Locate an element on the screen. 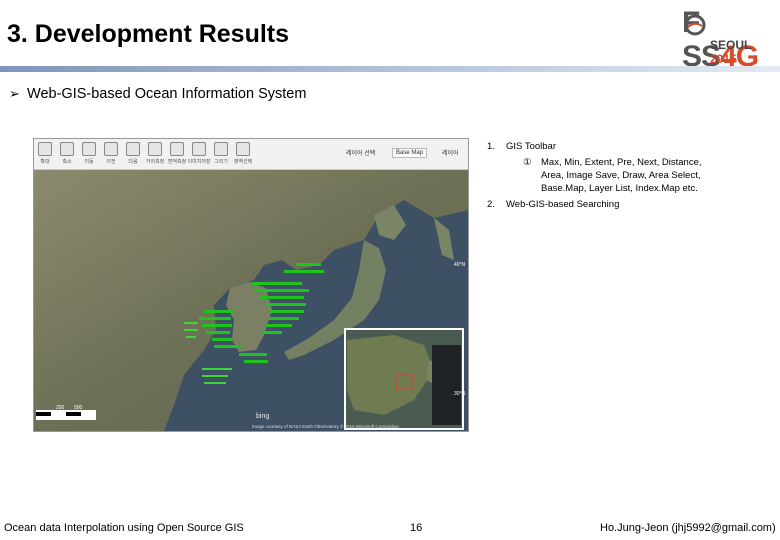  sub-note-line-2: Area, Image Save, Draw, Area Select, is located at coordinates (621, 175).